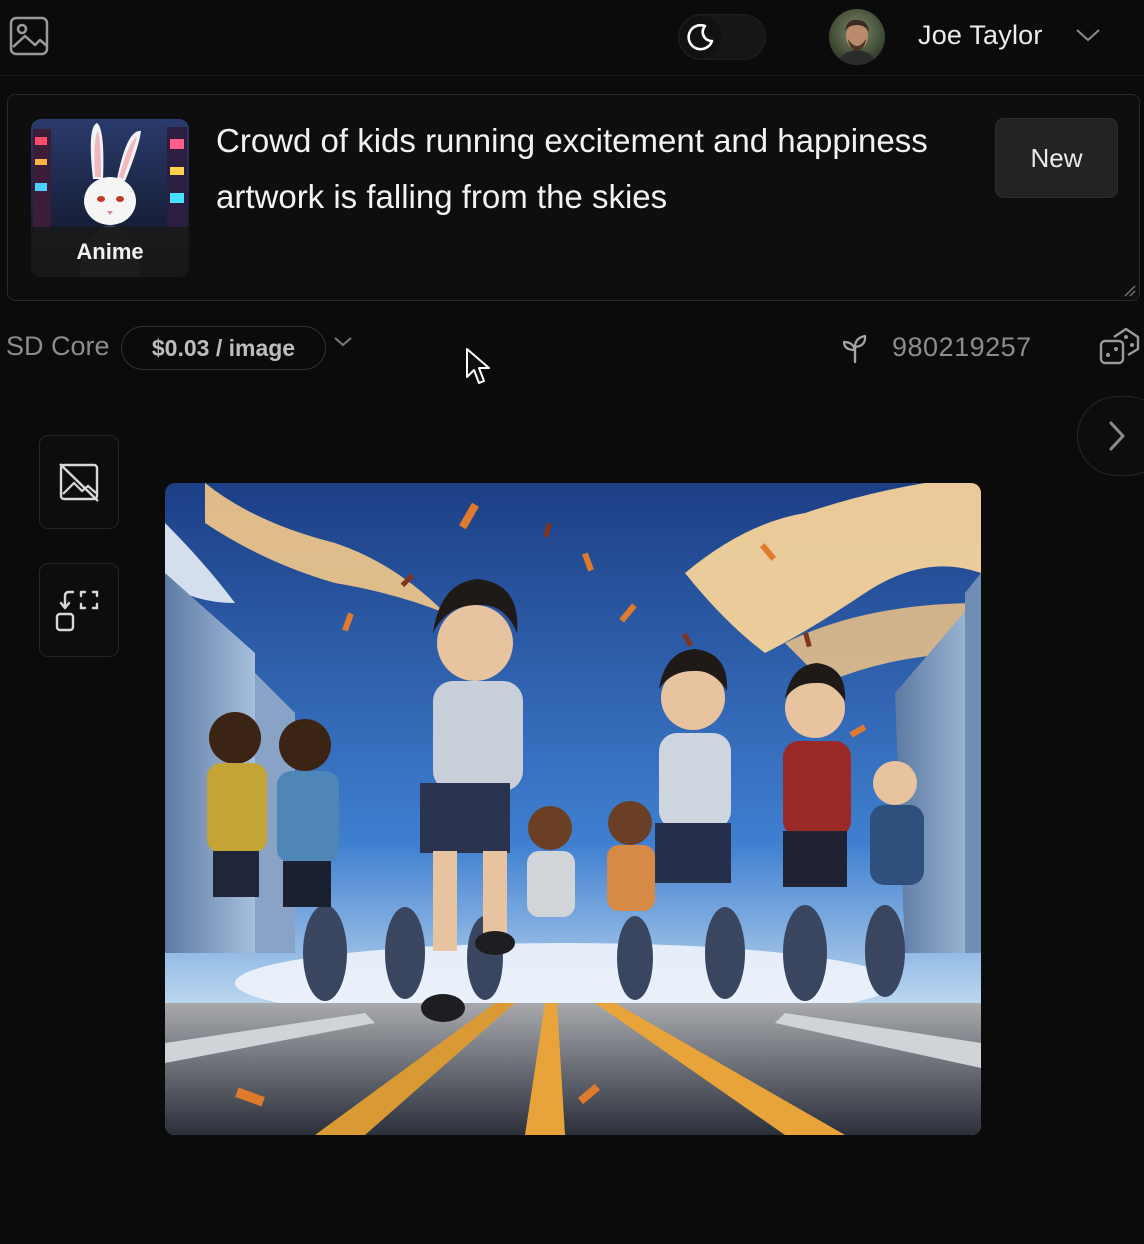  Describe the element at coordinates (110, 198) in the screenshot. I see `style-selector: Anime` at that location.